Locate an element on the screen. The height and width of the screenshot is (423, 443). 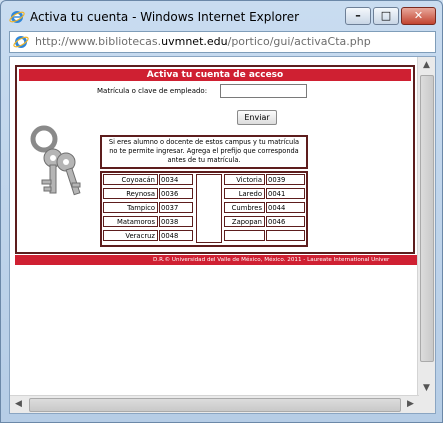
campus-prefix: 0039 is located at coordinates (285, 179).